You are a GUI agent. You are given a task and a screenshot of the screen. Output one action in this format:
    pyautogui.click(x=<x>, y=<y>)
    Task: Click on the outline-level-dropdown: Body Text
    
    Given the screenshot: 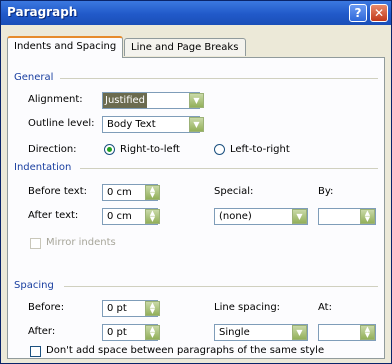 What is the action you would take?
    pyautogui.click(x=151, y=124)
    